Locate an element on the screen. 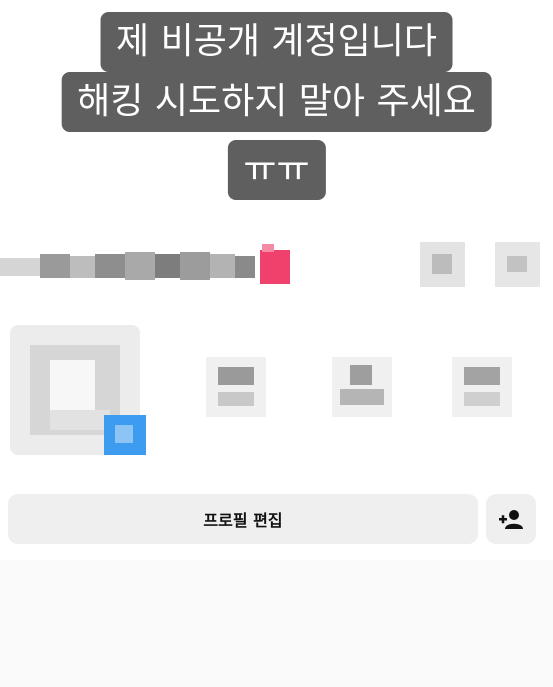  caption-line-2: 해킹 시도하지 말아 주세요 is located at coordinates (276, 102).